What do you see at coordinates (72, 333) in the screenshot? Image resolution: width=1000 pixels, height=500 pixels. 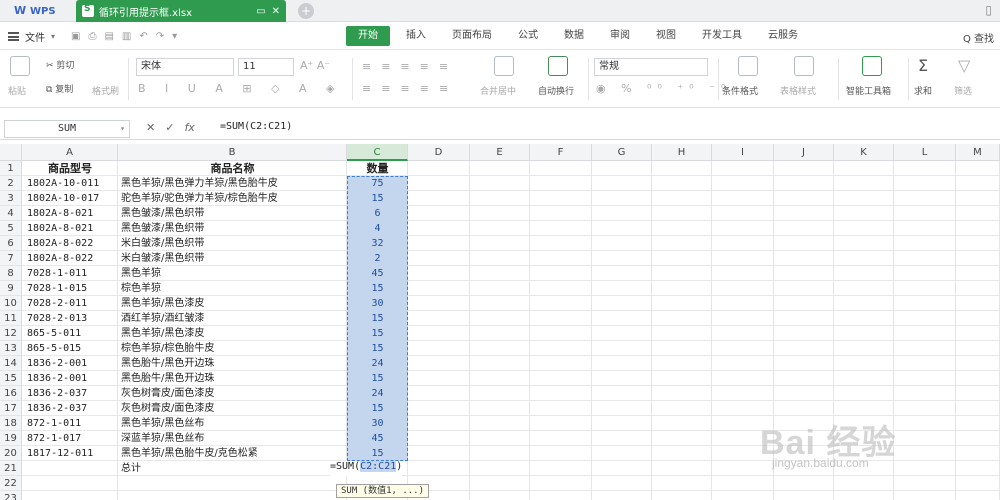 I see `cell-model: 865-5-011` at bounding box center [72, 333].